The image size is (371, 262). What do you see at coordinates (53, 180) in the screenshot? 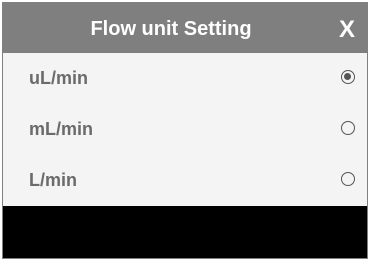
I see `option-label: L/min` at bounding box center [53, 180].